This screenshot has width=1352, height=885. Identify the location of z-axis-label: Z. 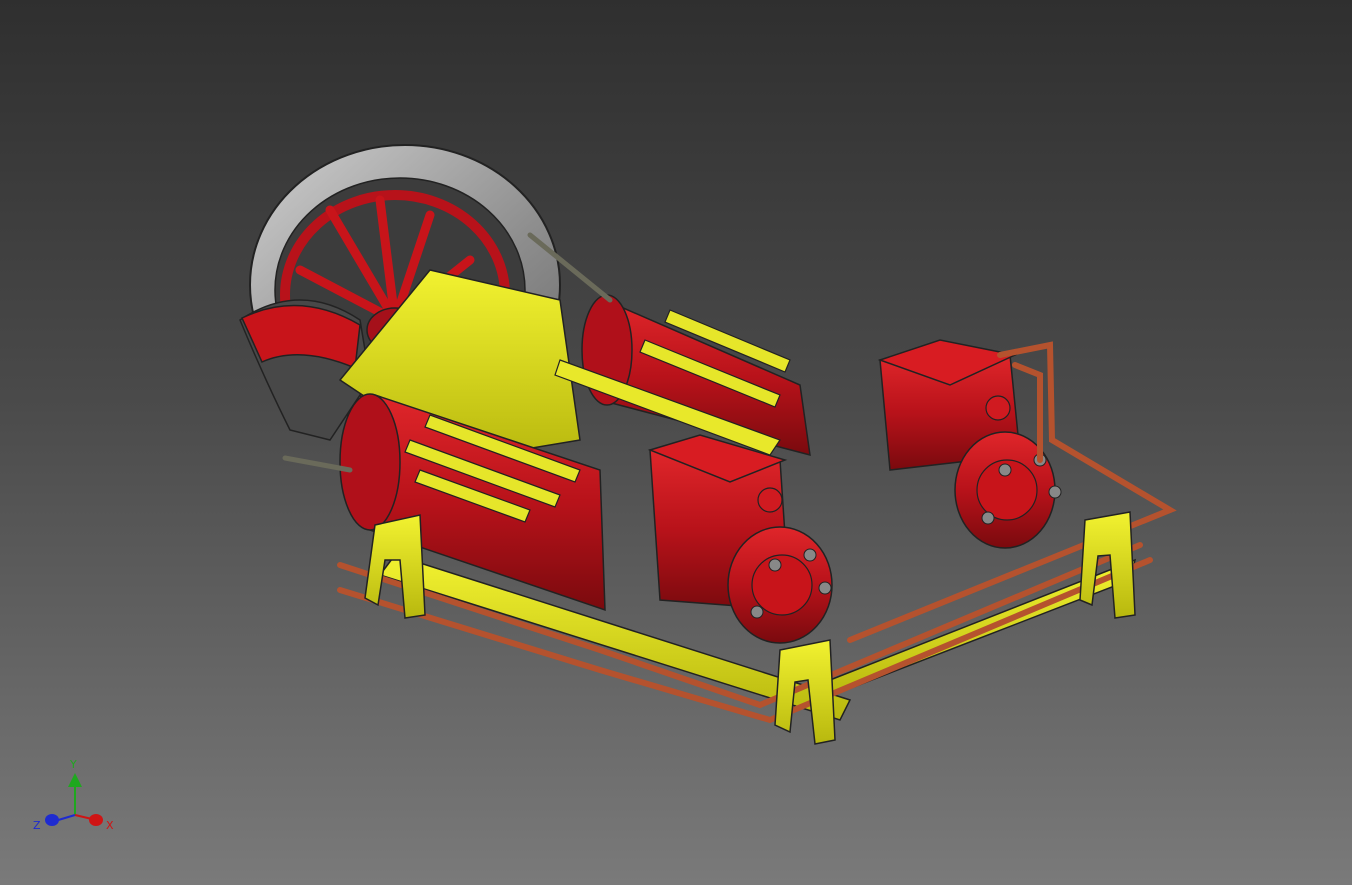
(37, 825).